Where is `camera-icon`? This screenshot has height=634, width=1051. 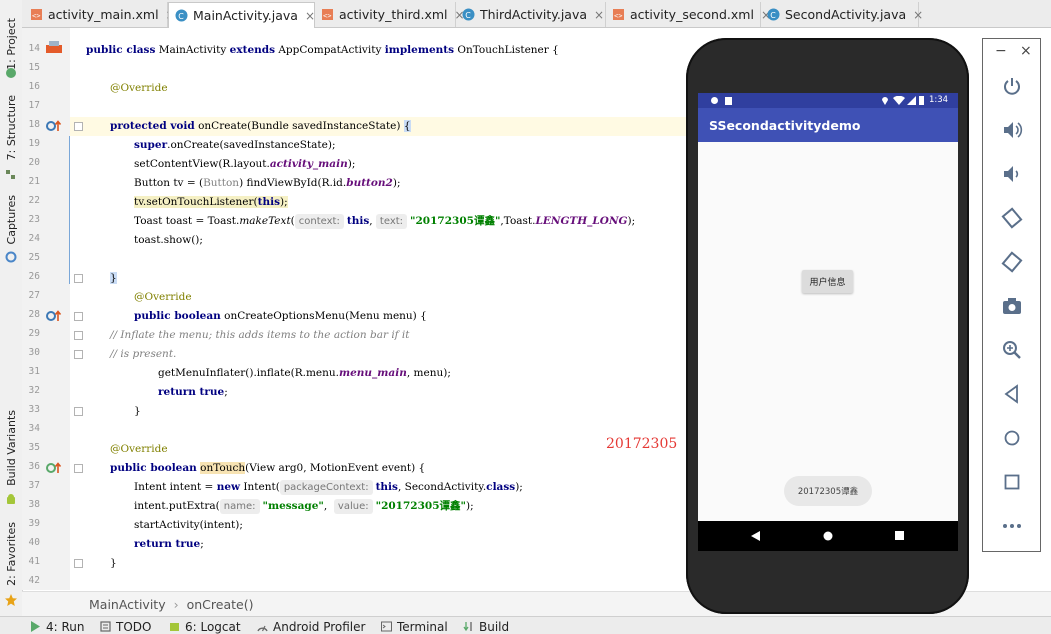
camera-icon is located at coordinates (1012, 306).